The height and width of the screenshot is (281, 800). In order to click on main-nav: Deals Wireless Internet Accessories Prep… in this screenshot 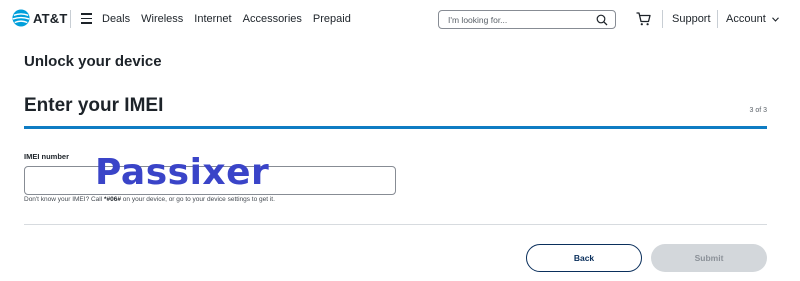, I will do `click(232, 19)`.